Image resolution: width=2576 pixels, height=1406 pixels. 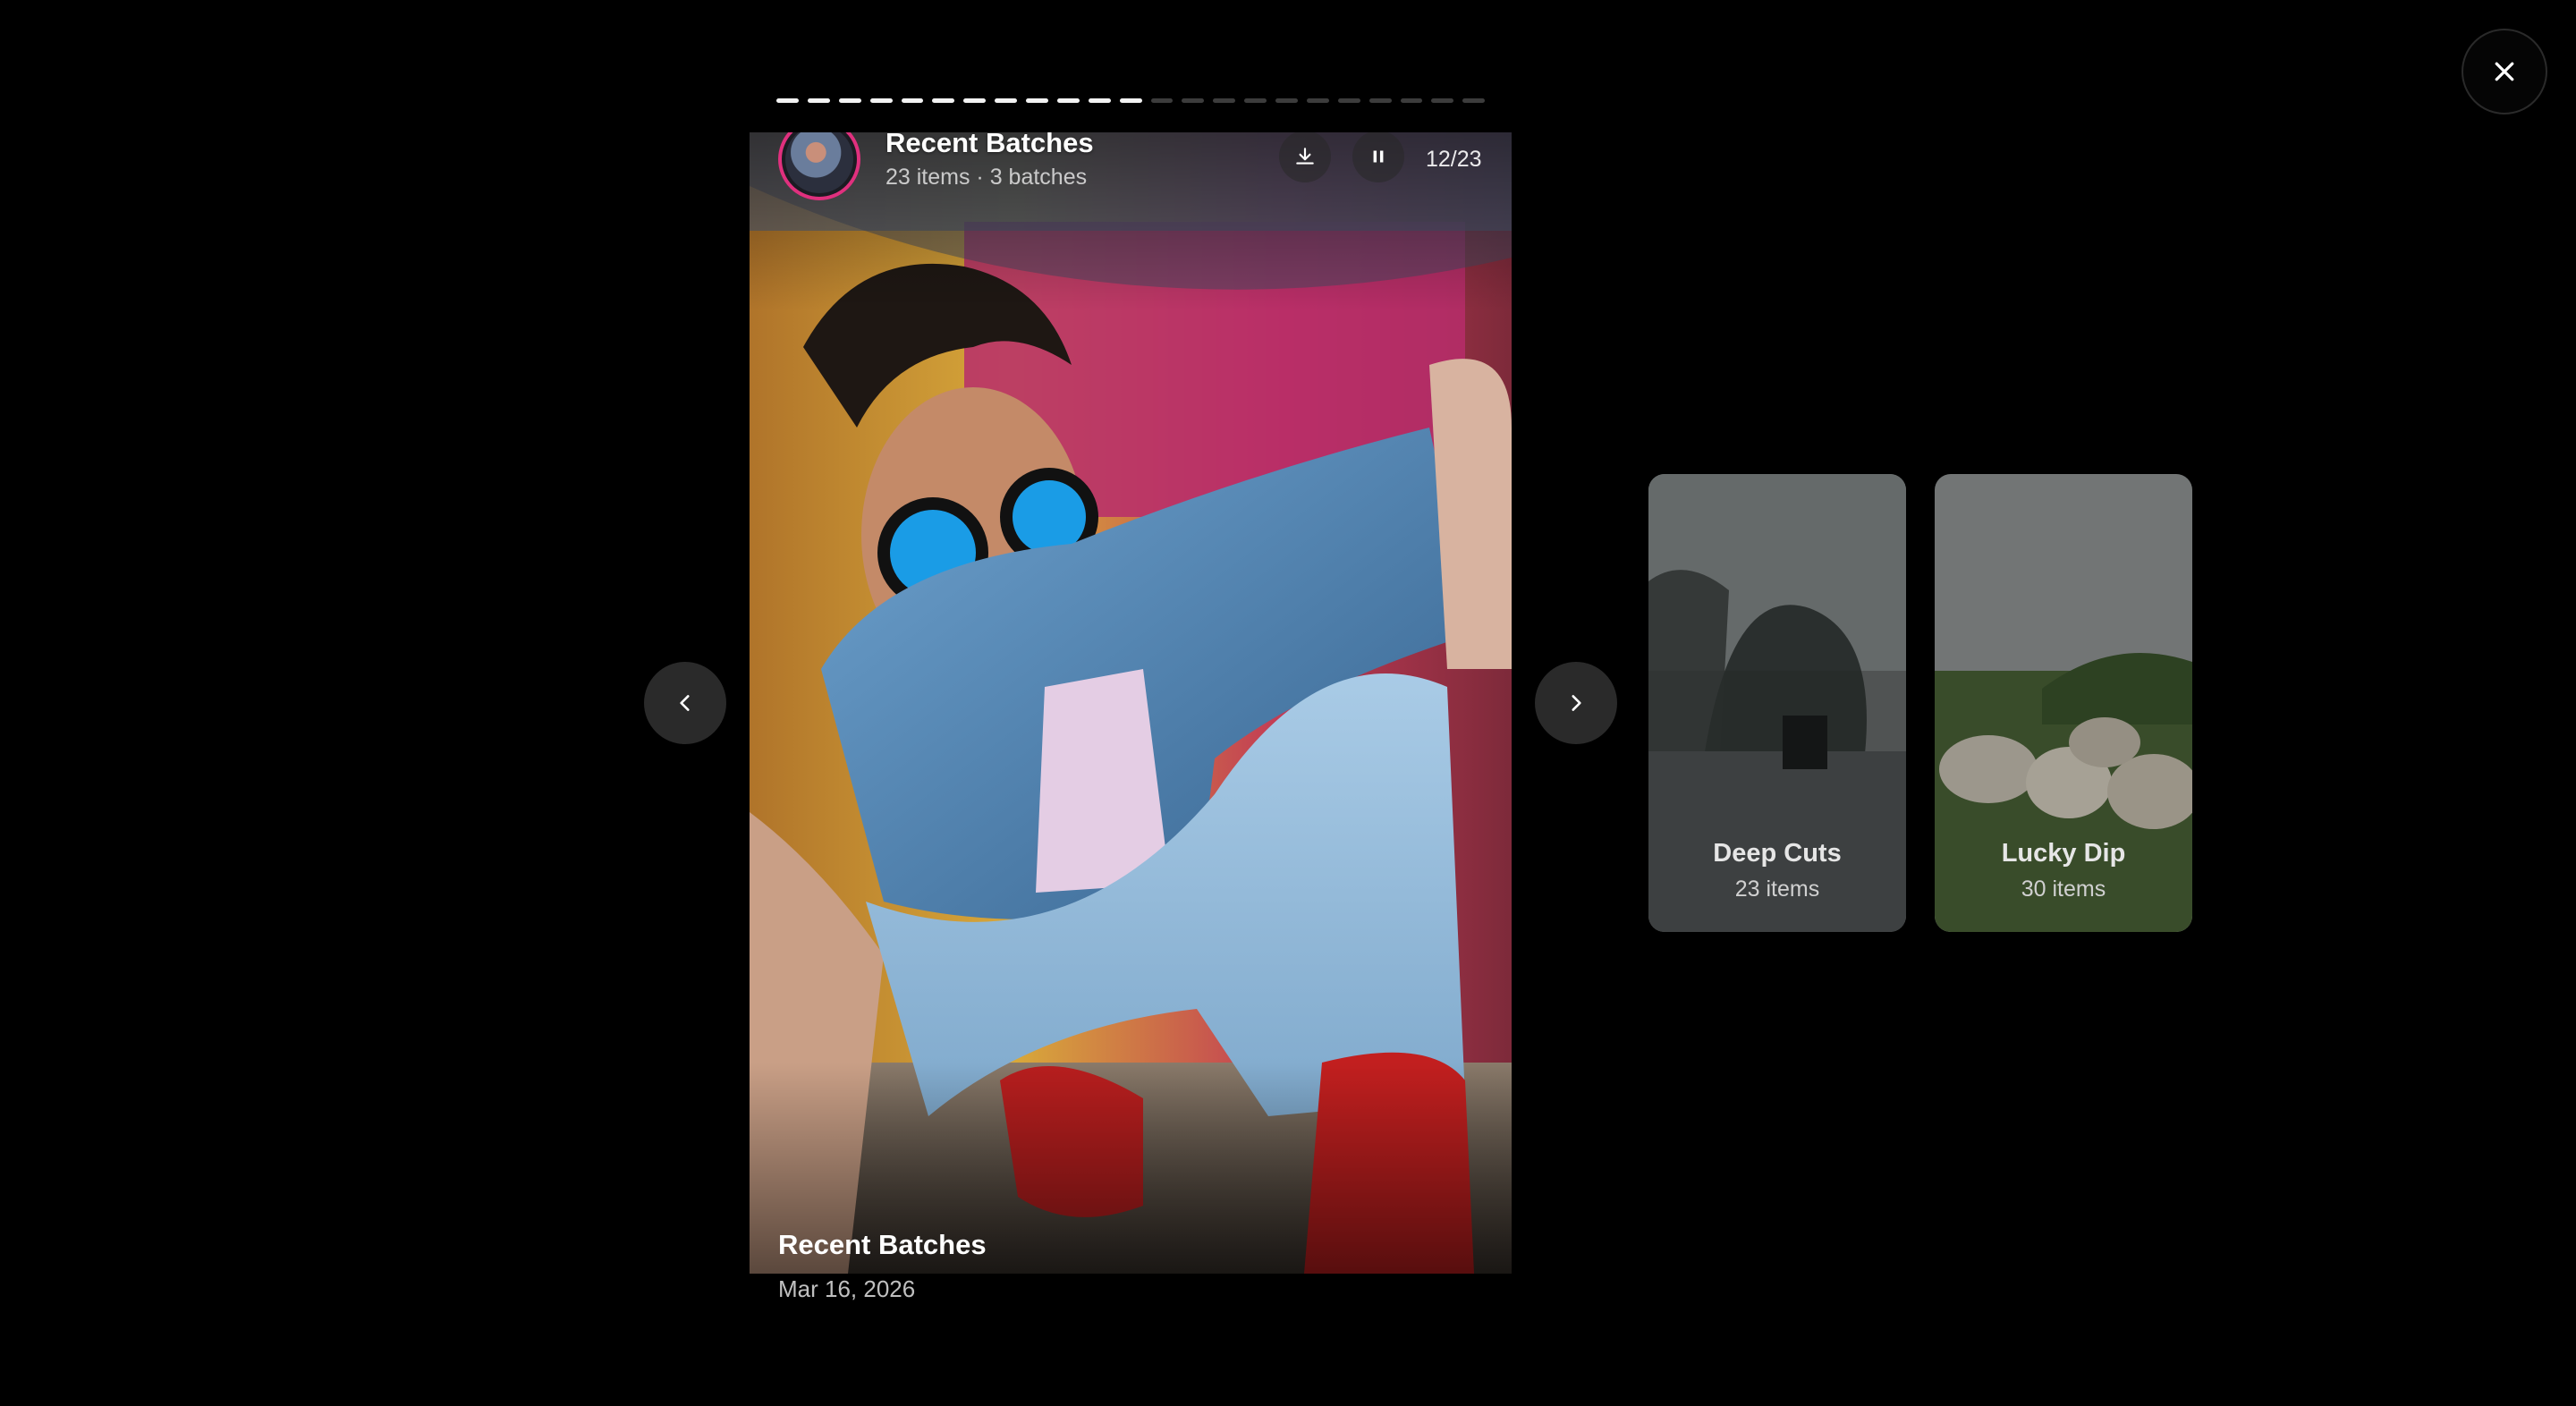 I want to click on next-button, so click(x=1576, y=703).